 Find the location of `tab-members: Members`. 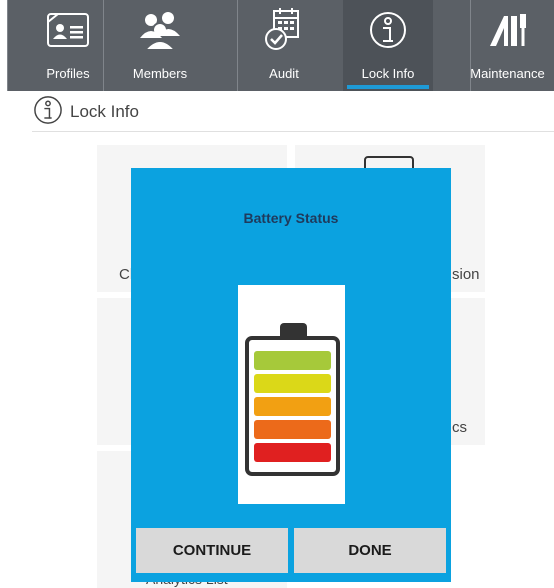

tab-members: Members is located at coordinates (160, 45).